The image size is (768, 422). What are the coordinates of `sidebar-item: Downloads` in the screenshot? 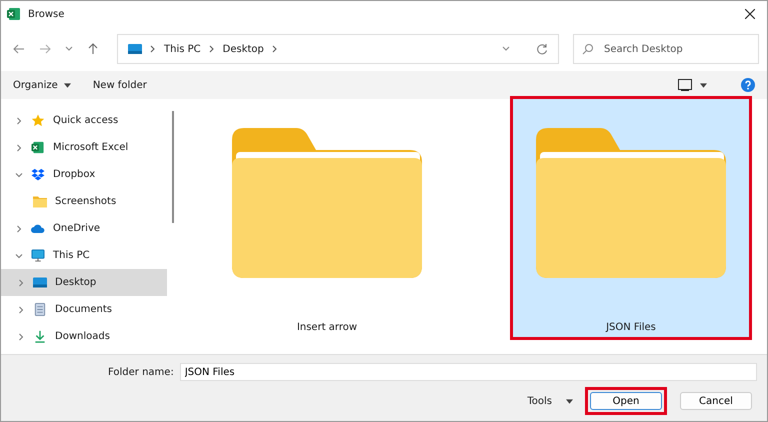 It's located at (84, 336).